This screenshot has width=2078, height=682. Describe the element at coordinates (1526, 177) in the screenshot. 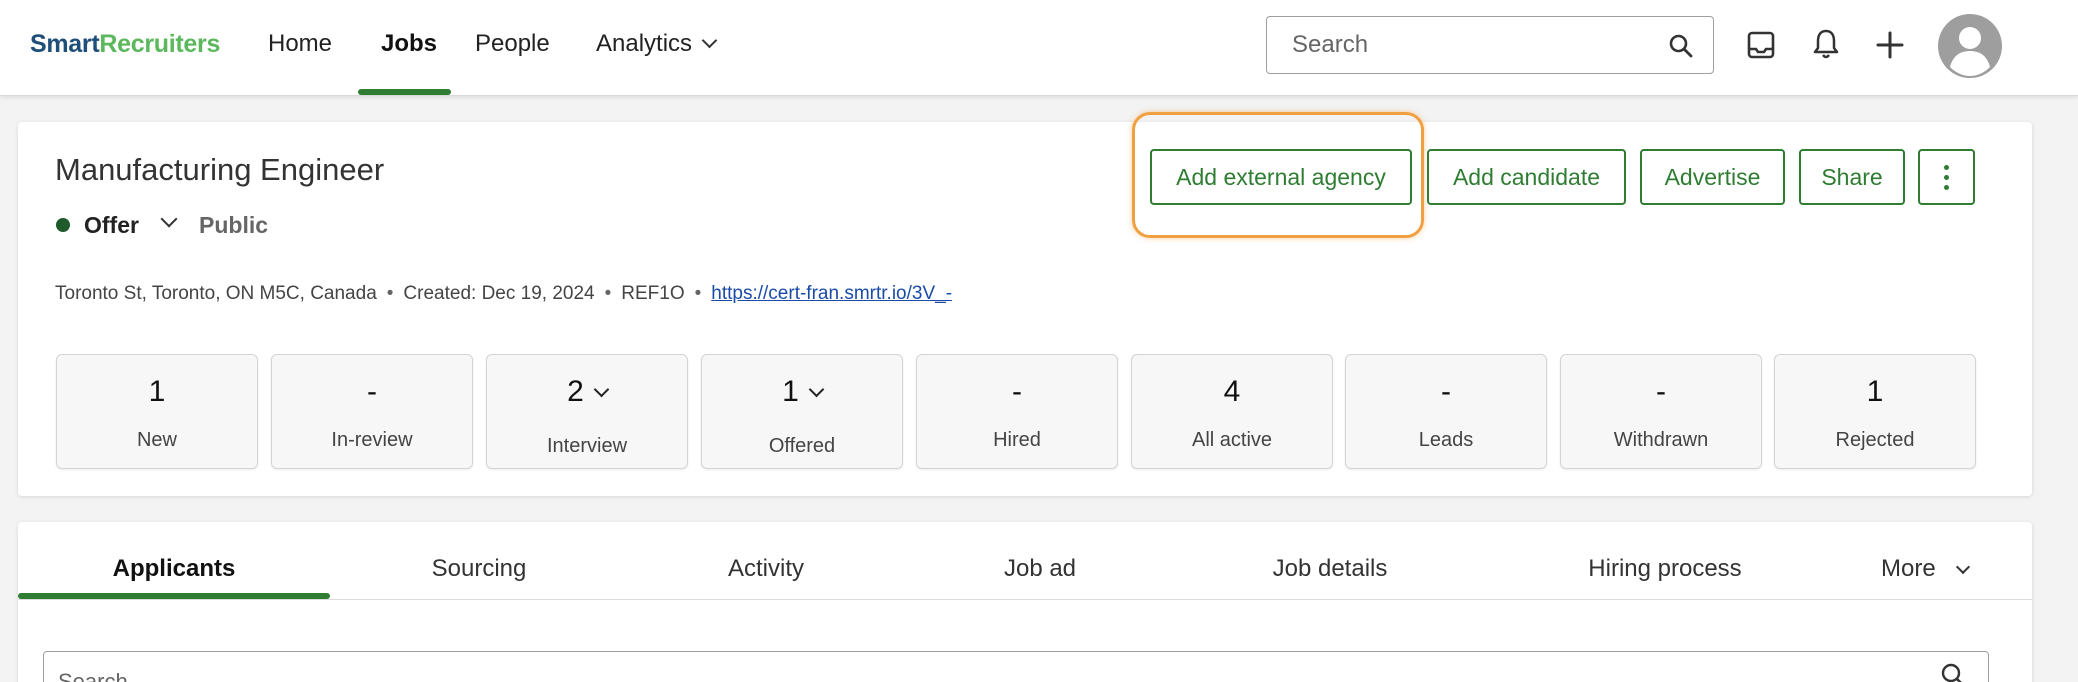

I see `add-candidate-button: Add candidate` at that location.